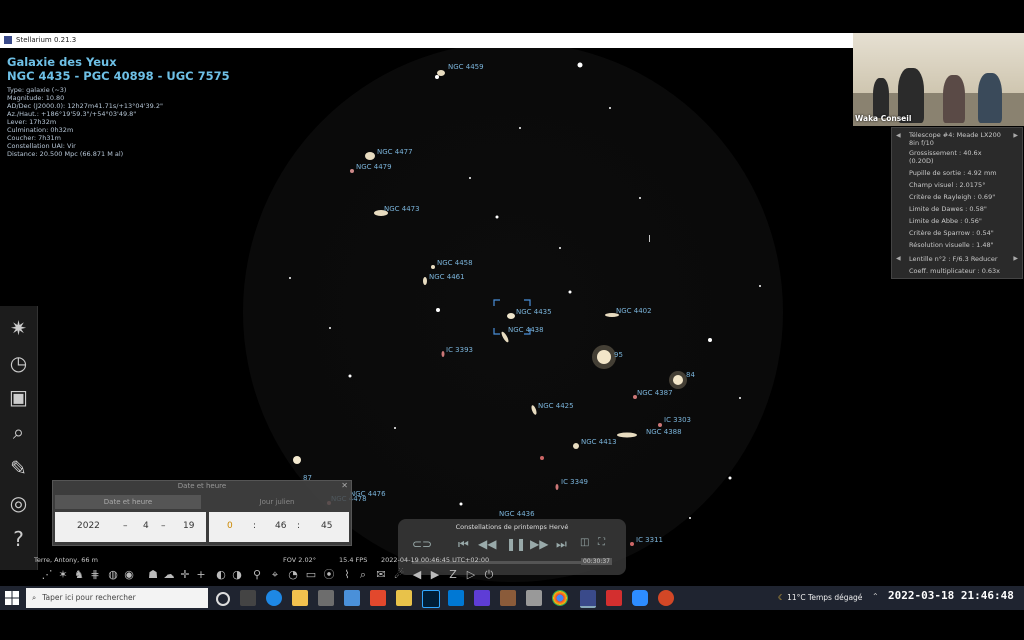 The image size is (1024, 640). I want to click on prev-lens-icon: ◀, so click(898, 258).